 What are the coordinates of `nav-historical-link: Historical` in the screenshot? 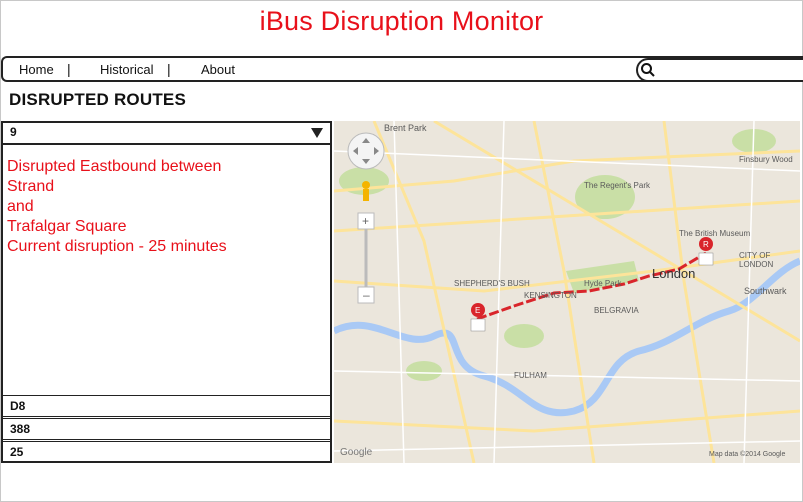 It's located at (126, 69).